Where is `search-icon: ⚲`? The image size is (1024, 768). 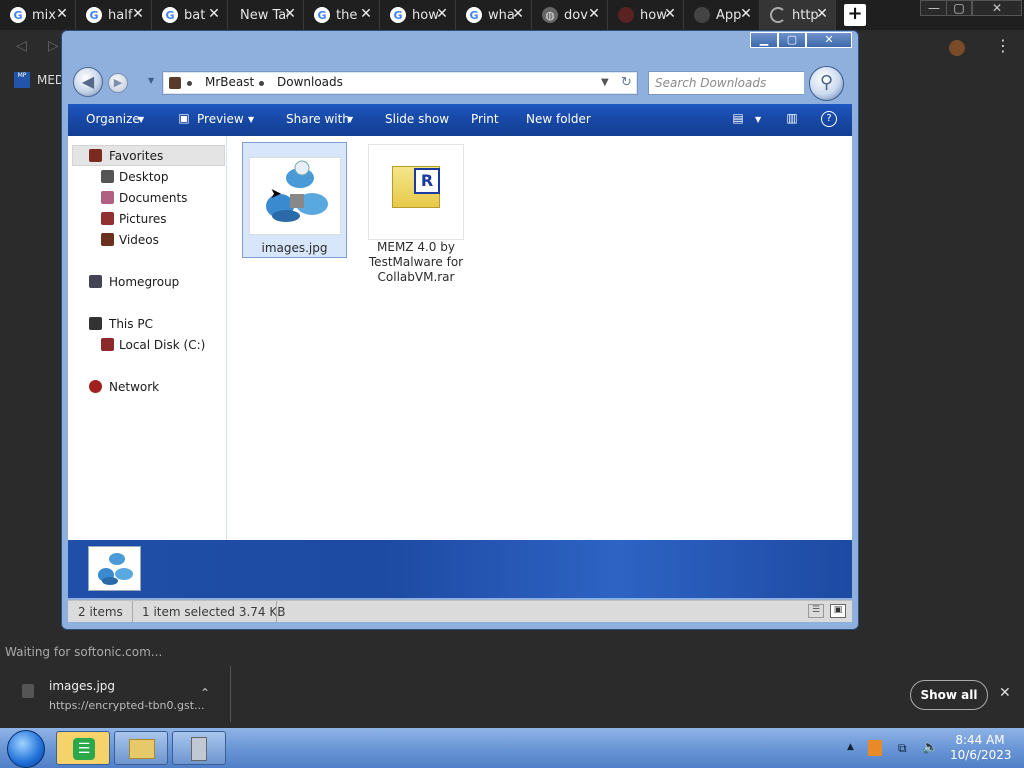 search-icon: ⚲ is located at coordinates (826, 83).